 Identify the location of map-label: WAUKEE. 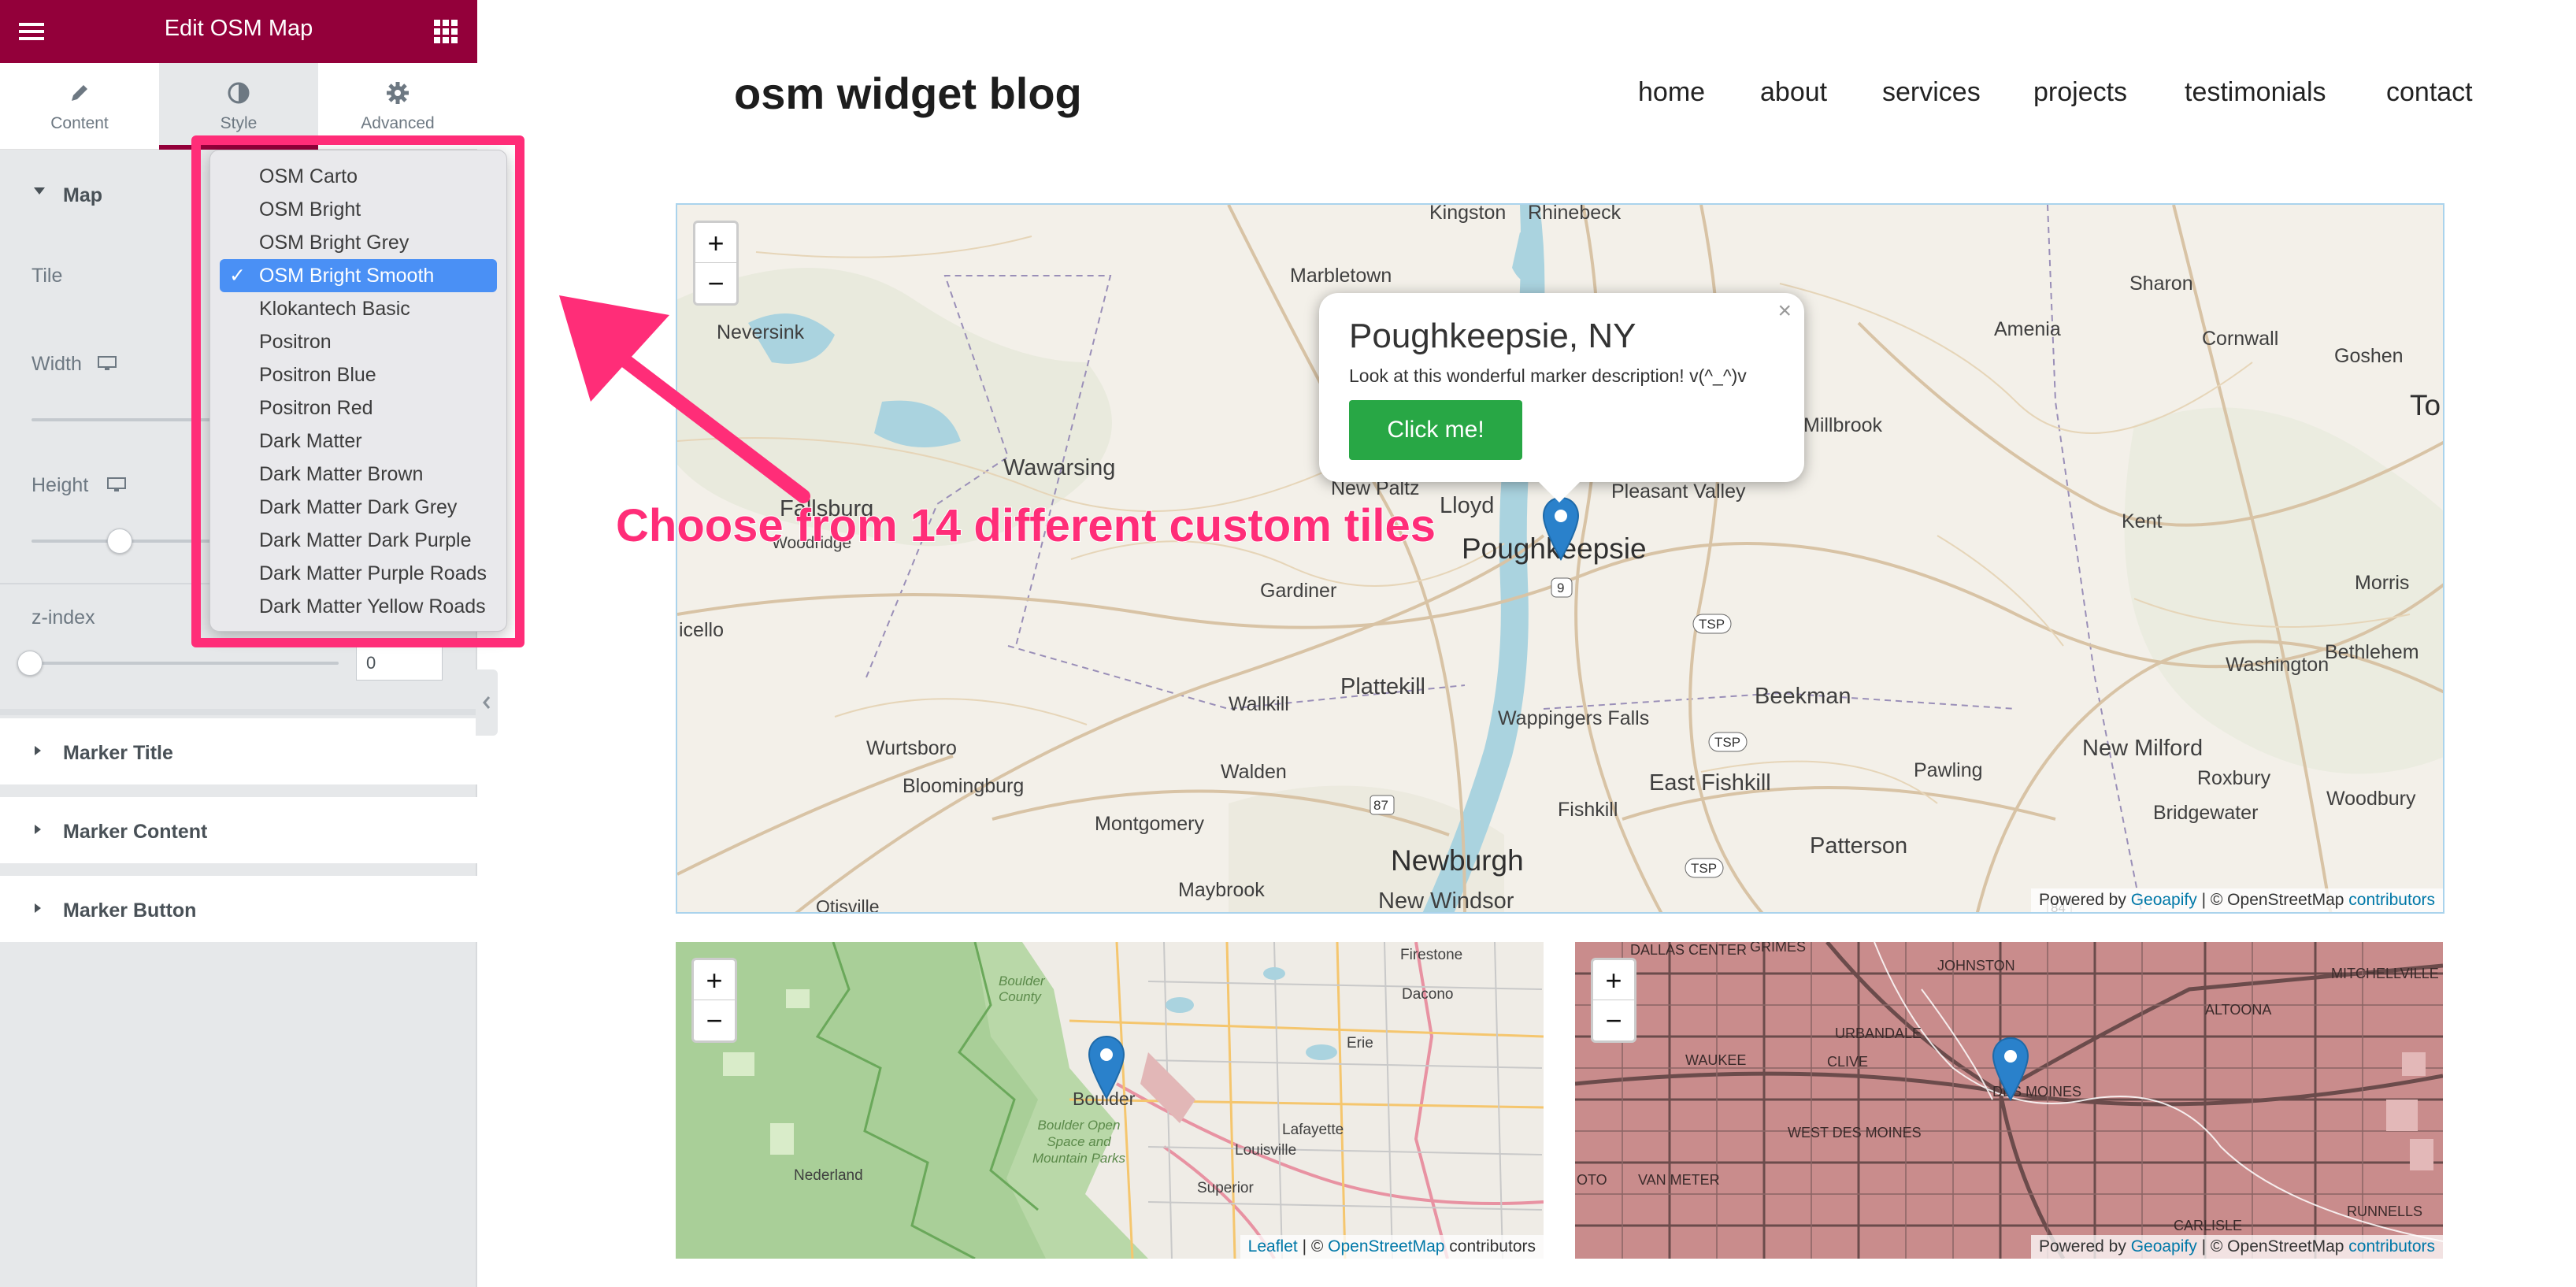
(1716, 1060).